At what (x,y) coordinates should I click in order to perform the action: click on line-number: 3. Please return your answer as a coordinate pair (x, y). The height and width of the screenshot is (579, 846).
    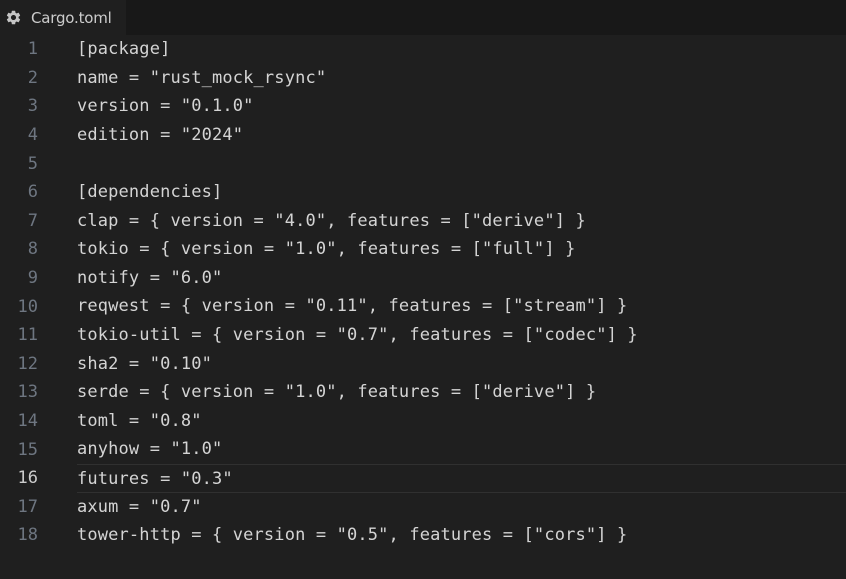
    Looking at the image, I should click on (32, 106).